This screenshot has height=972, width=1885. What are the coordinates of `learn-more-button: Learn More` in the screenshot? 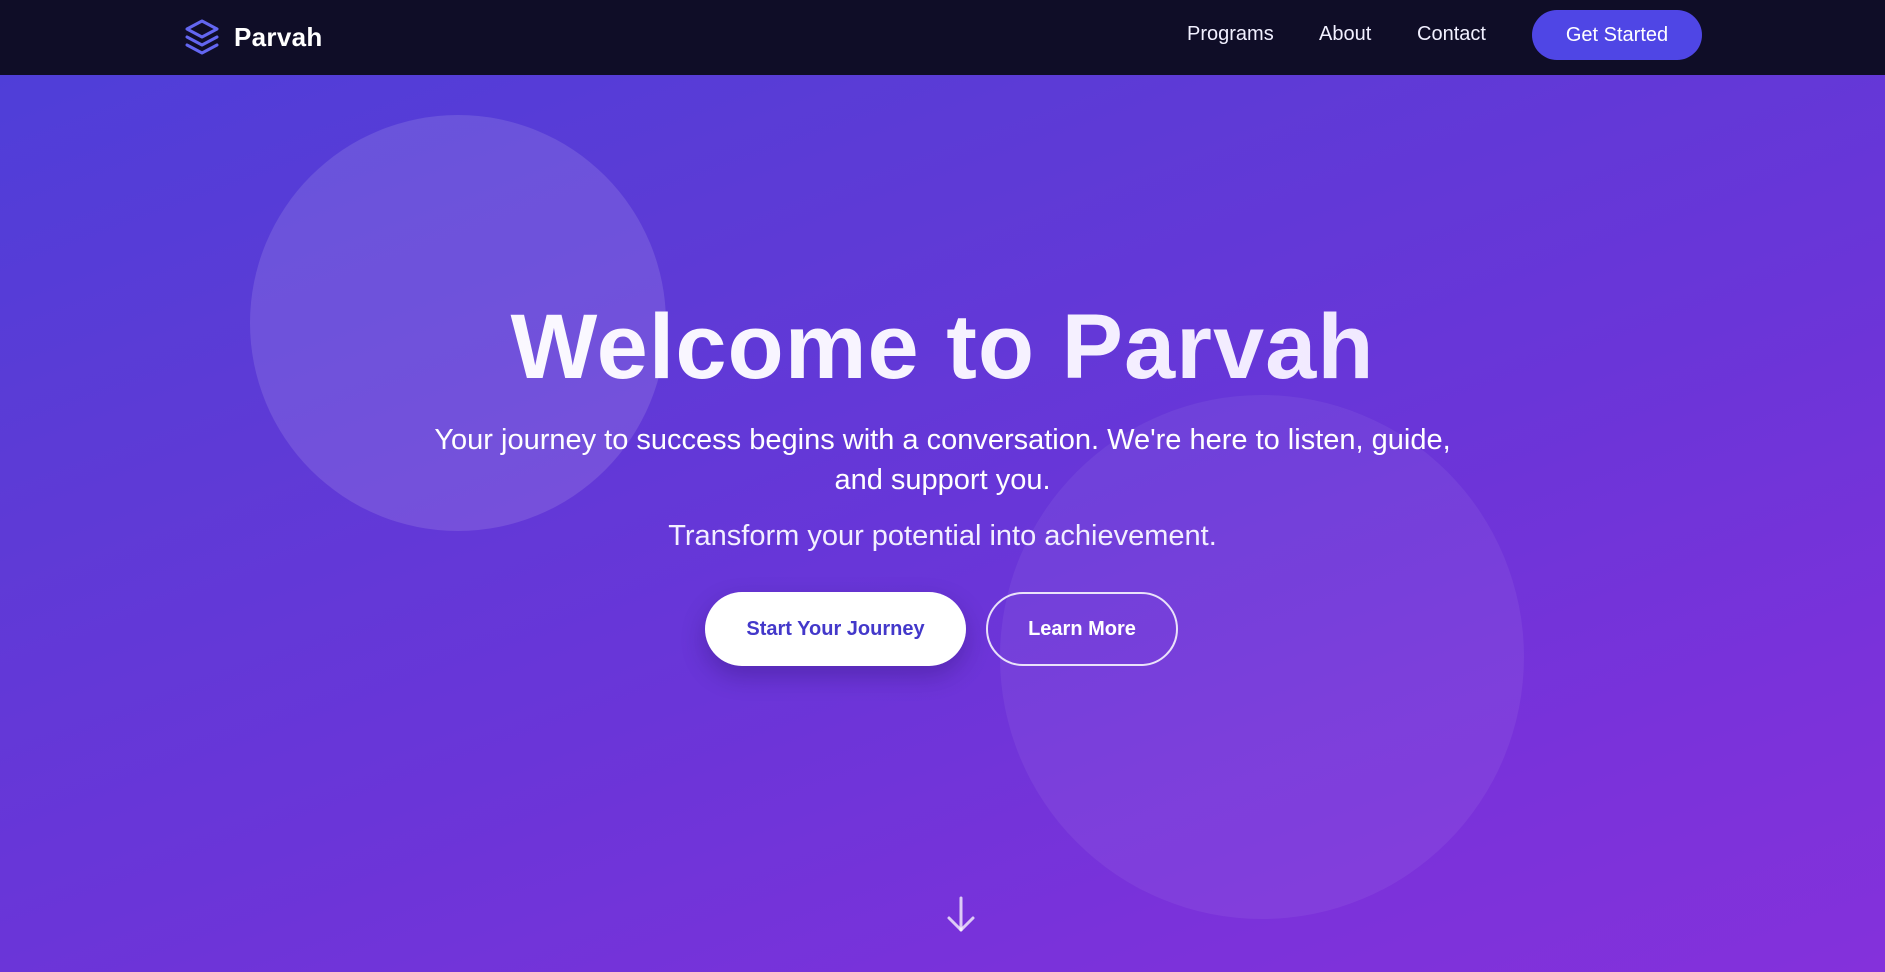 It's located at (1082, 629).